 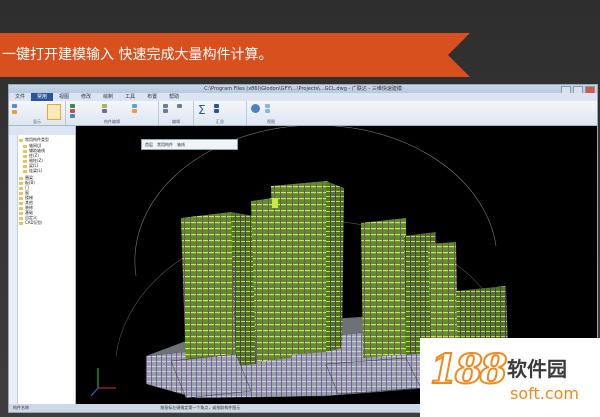 I want to click on break-icon, so click(x=179, y=106).